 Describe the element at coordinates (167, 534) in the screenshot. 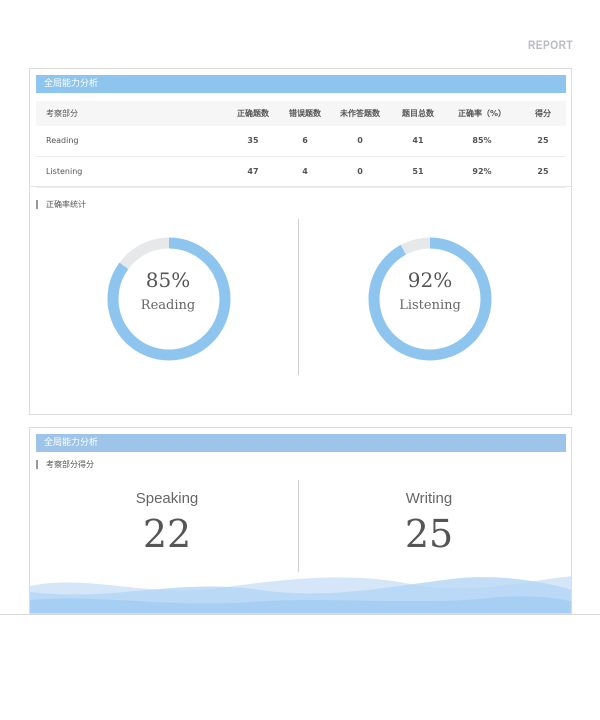

I see `speaking-score: 22` at that location.